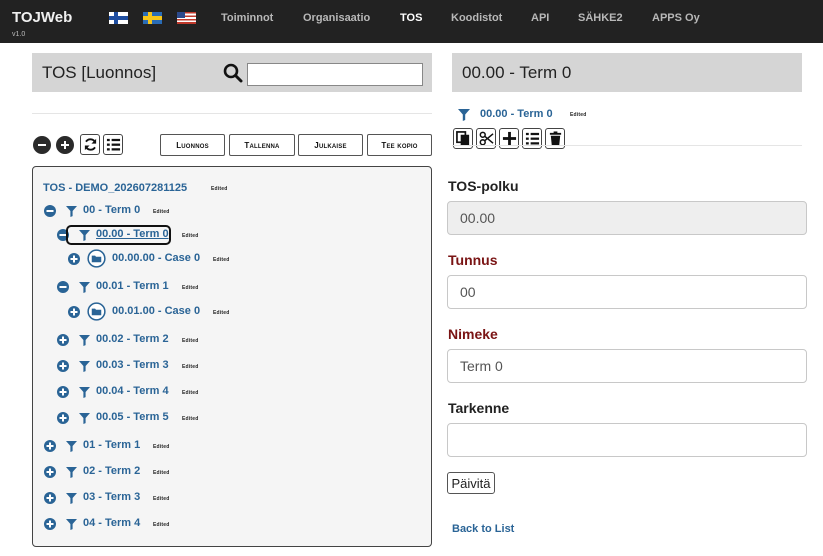 Image resolution: width=823 pixels, height=556 pixels. I want to click on list-icon, so click(113, 144).